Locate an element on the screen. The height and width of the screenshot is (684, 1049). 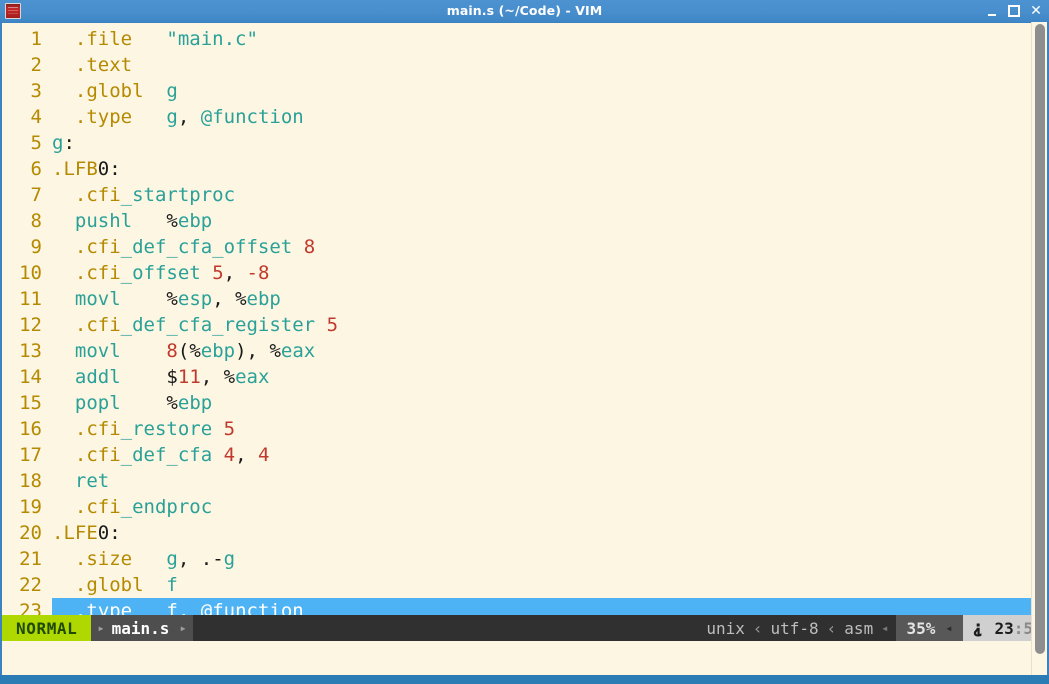
code-token: _def_cfa_offset is located at coordinates (206, 247).